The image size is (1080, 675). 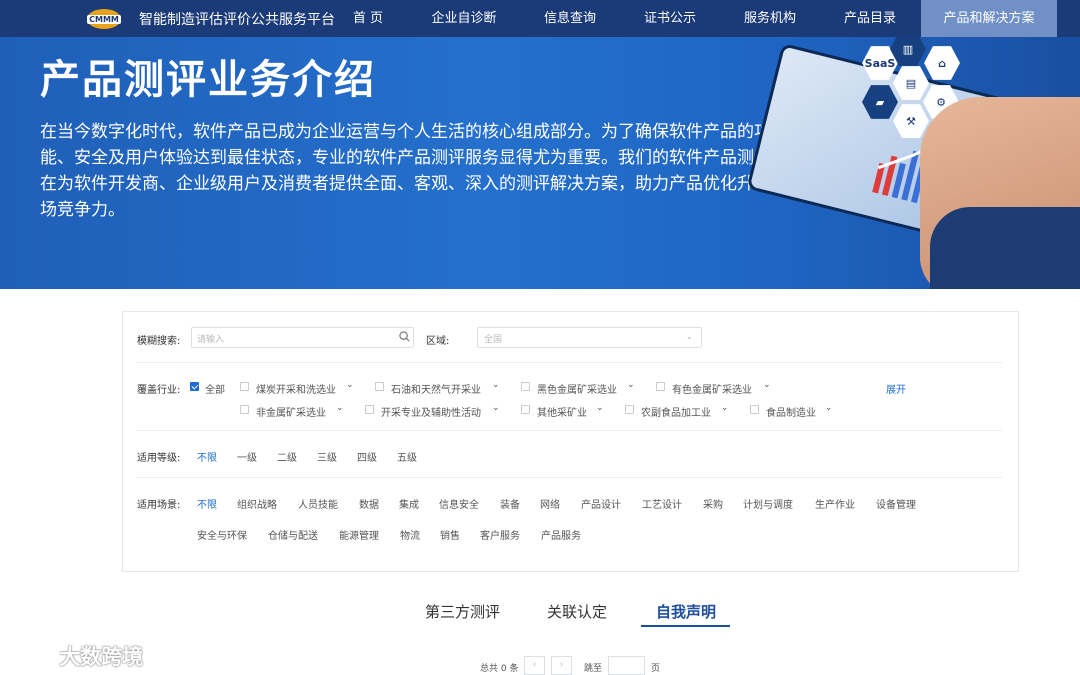 What do you see at coordinates (1005, 248) in the screenshot?
I see `sleeve-illustration` at bounding box center [1005, 248].